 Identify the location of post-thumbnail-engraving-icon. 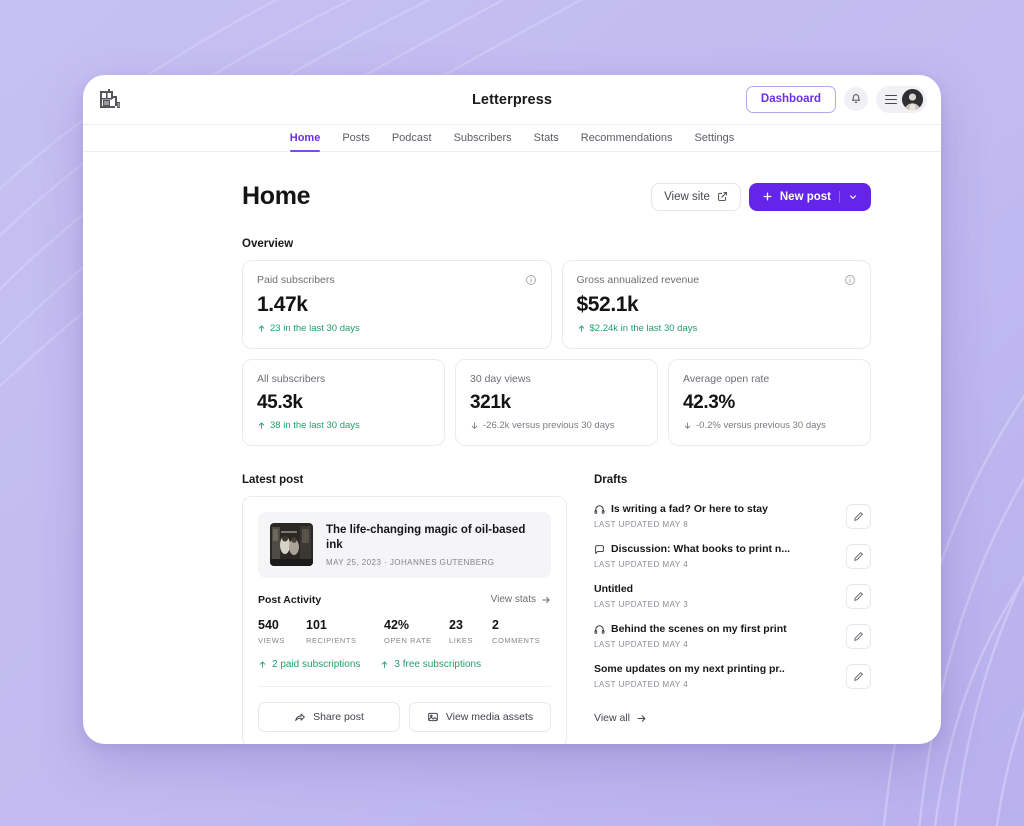
(291, 545).